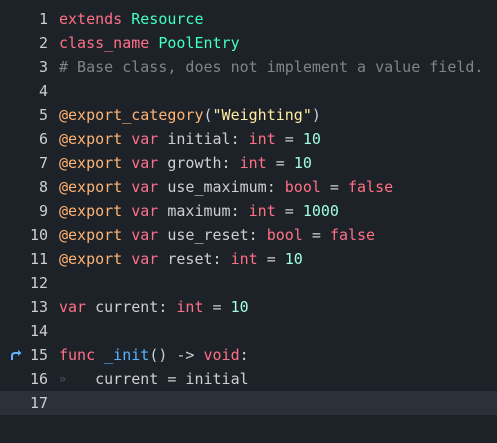 The width and height of the screenshot is (497, 443). What do you see at coordinates (38, 355) in the screenshot?
I see `line-number: 15` at bounding box center [38, 355].